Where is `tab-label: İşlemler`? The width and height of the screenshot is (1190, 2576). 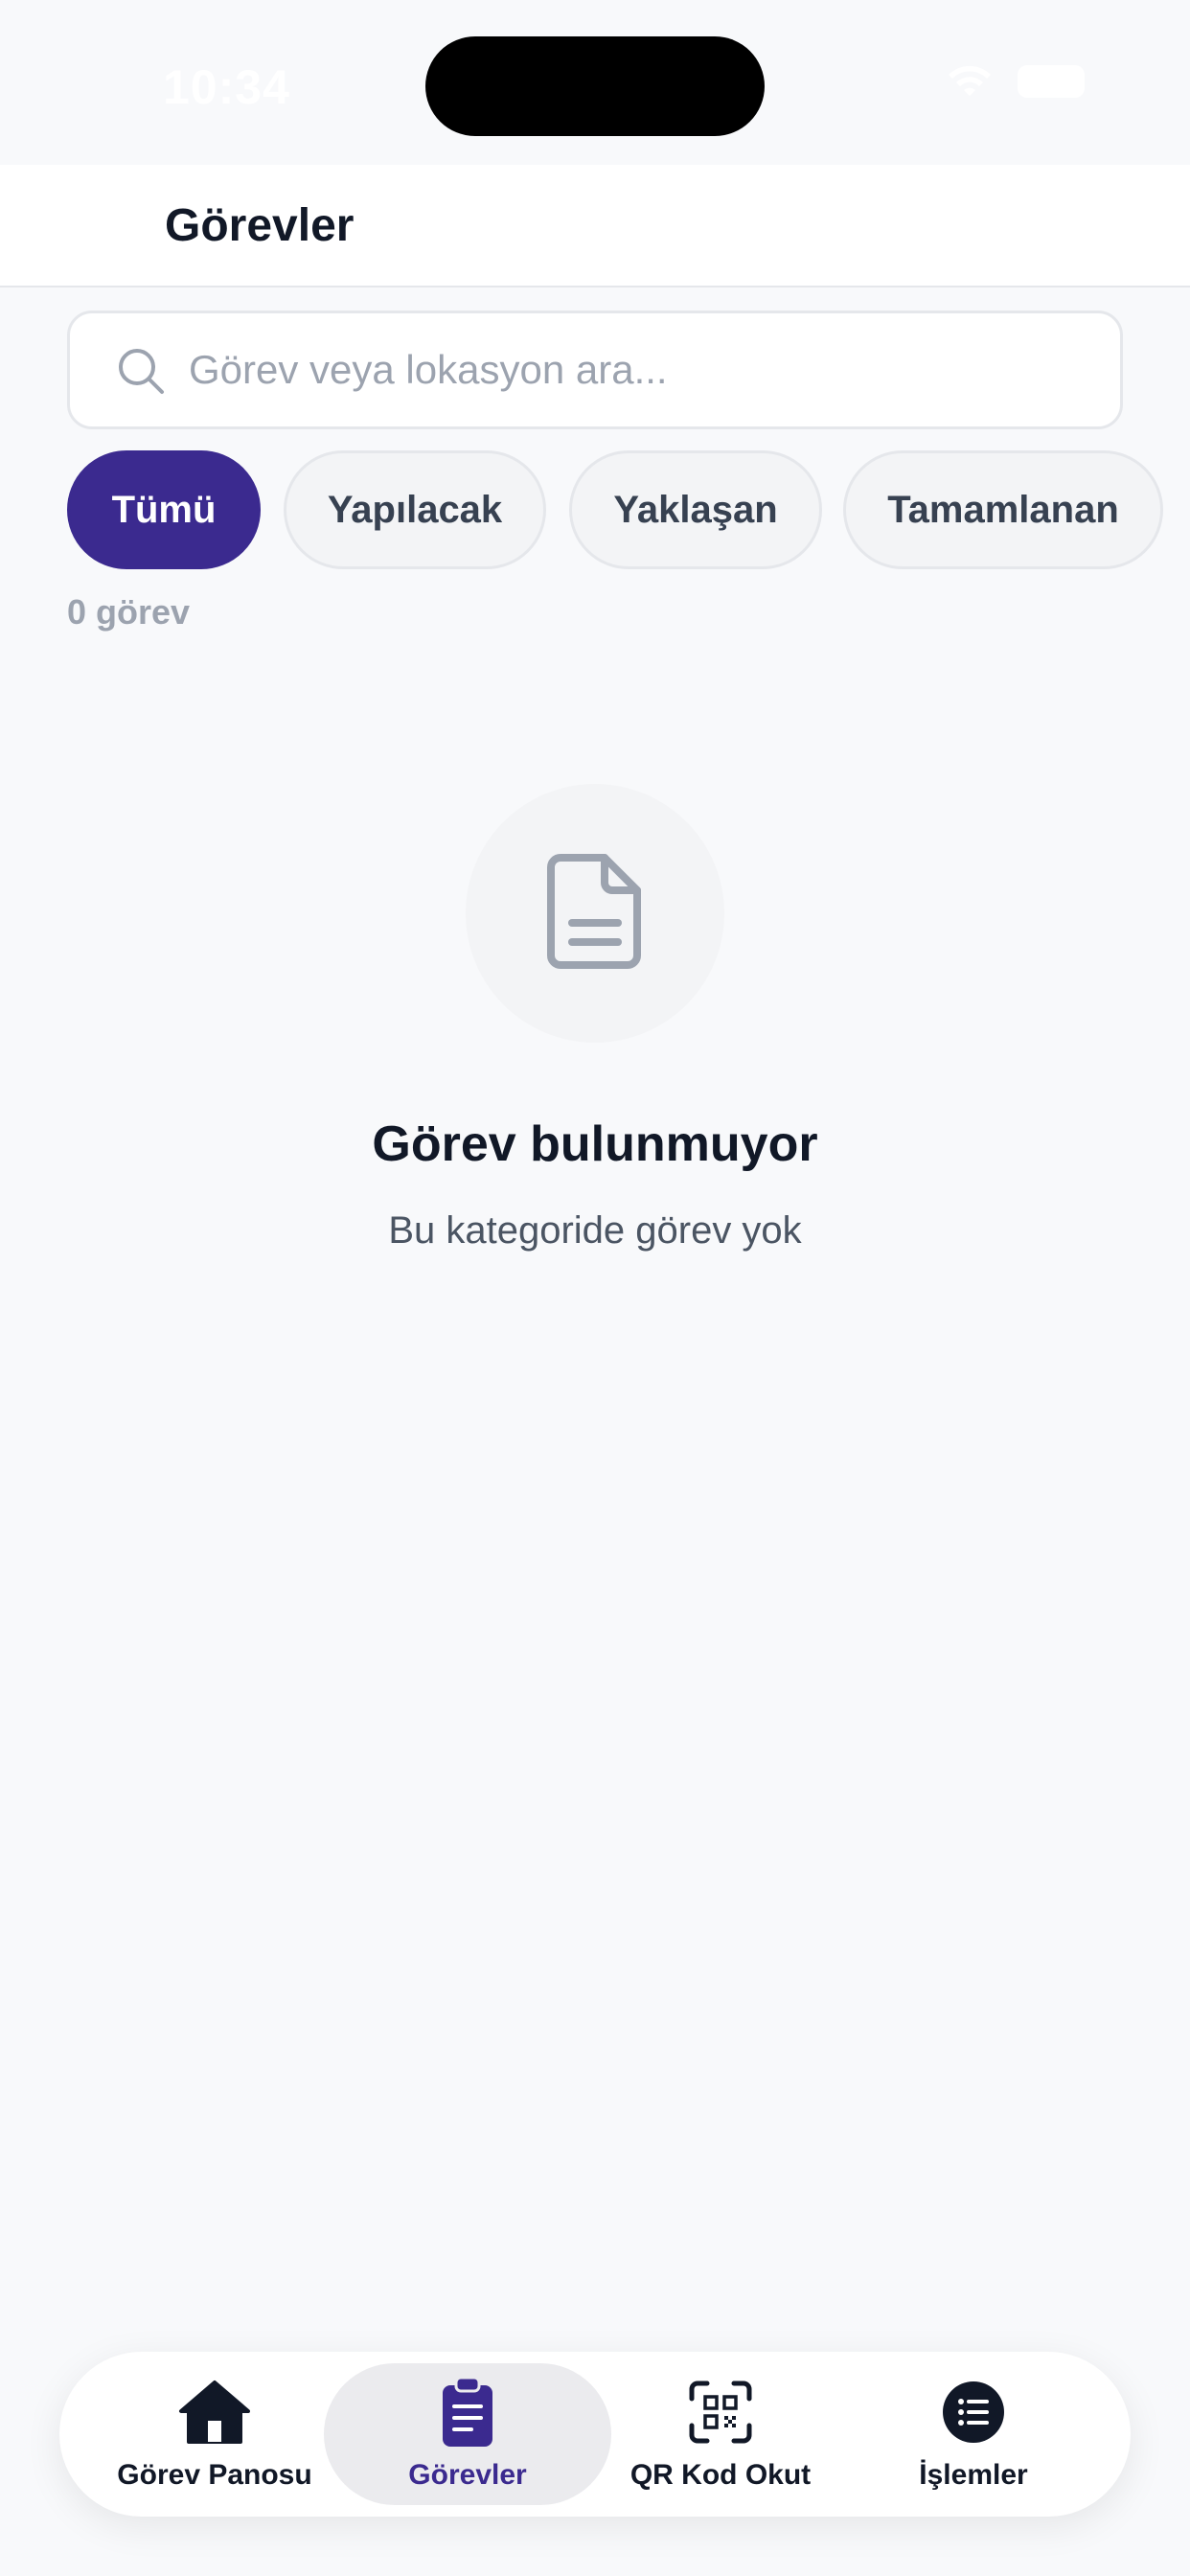
tab-label: İşlemler is located at coordinates (974, 2475).